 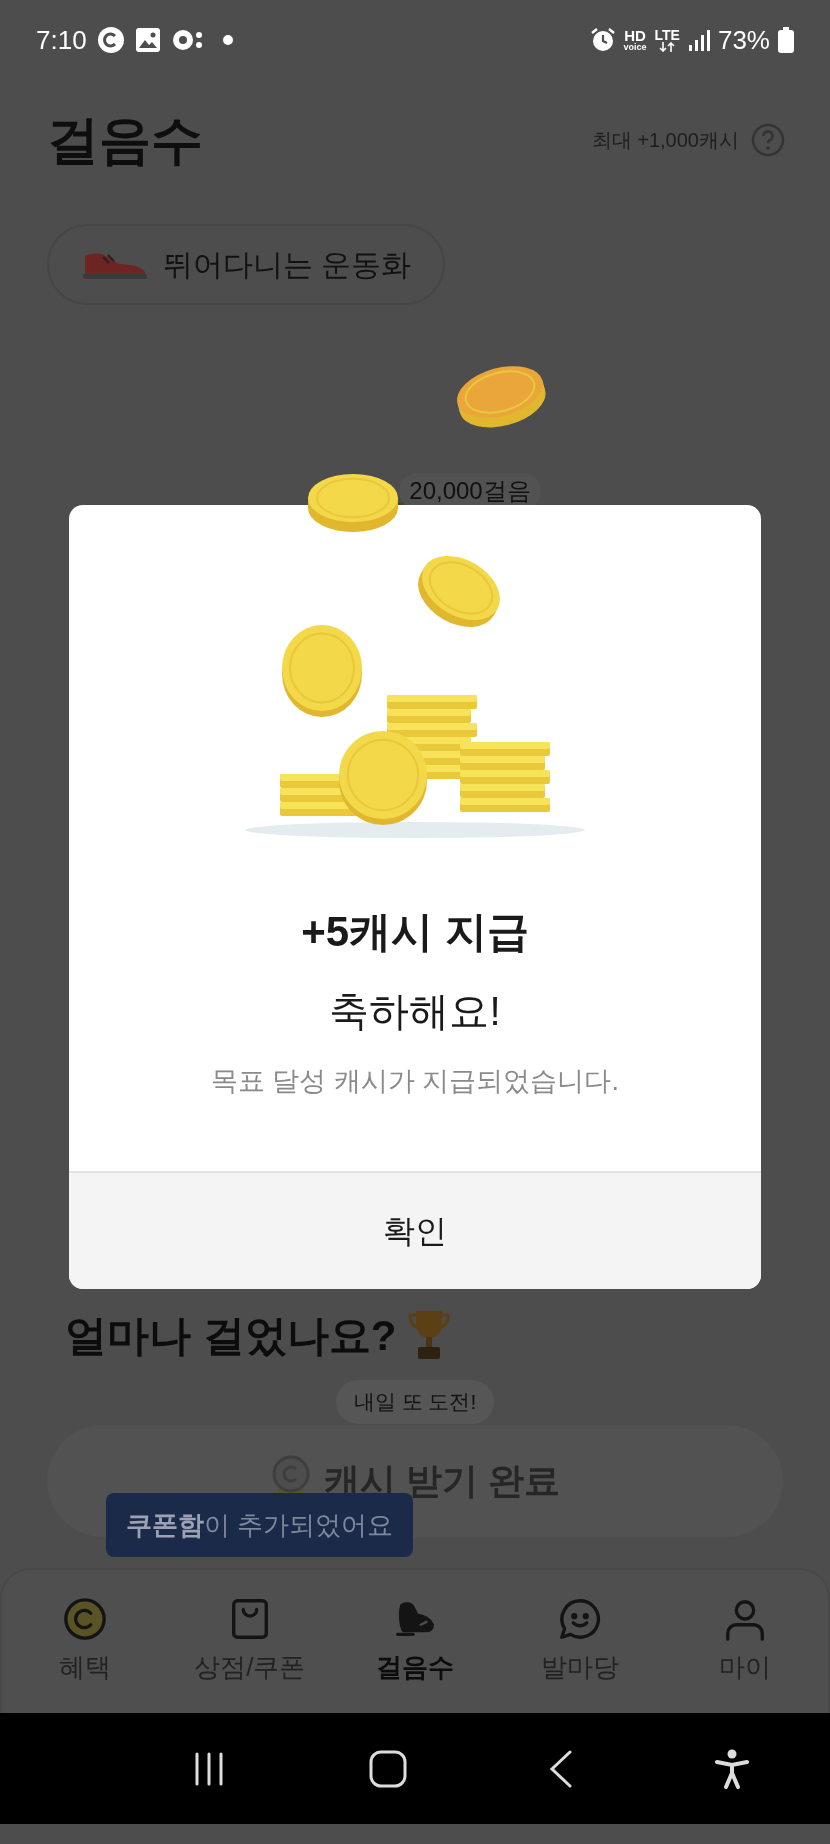 What do you see at coordinates (187, 40) in the screenshot?
I see `record-icon` at bounding box center [187, 40].